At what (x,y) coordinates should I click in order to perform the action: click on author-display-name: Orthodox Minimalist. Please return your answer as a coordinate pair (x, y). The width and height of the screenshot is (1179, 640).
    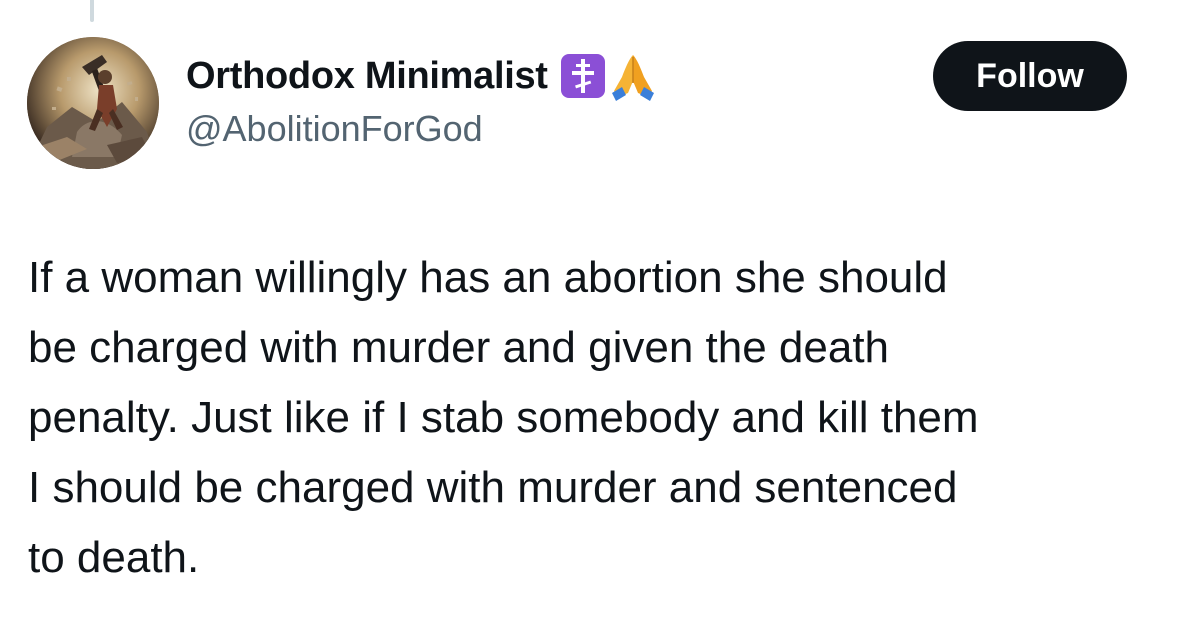
    Looking at the image, I should click on (367, 76).